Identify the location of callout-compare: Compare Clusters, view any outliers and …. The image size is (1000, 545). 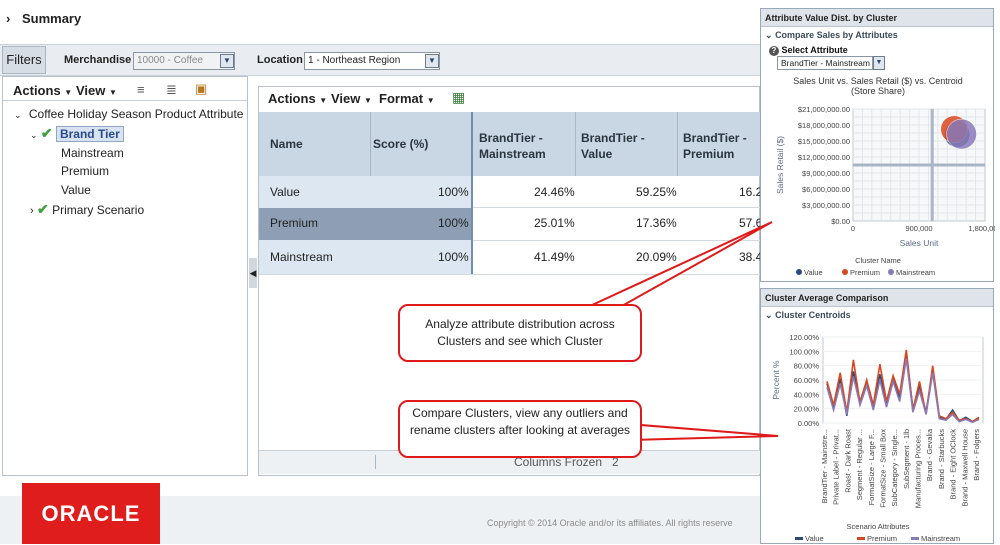
(520, 429).